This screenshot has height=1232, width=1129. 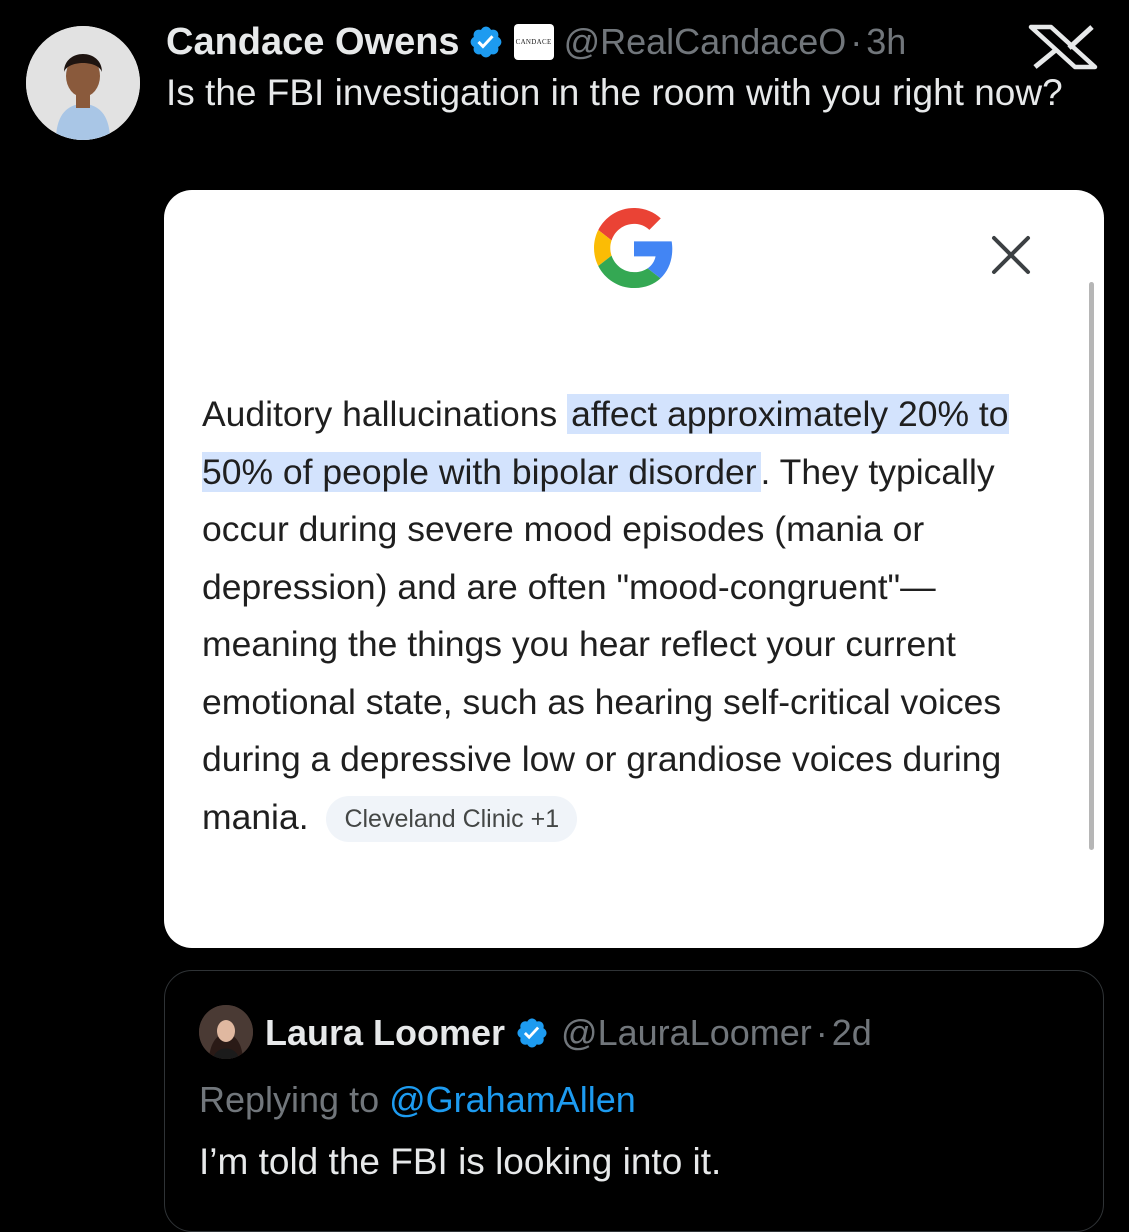 I want to click on answer-intro: Auditory hallucinations, so click(x=385, y=414).